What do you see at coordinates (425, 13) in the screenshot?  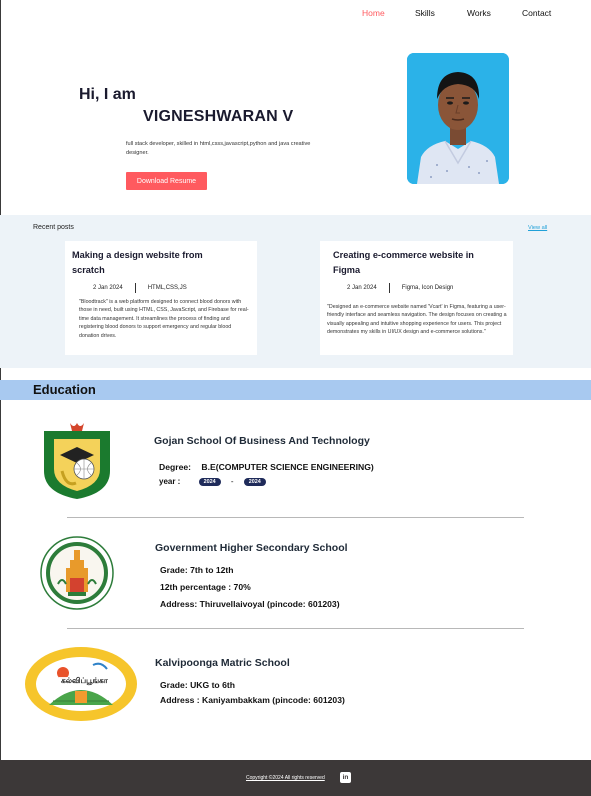 I see `nav-skills-link: Skills` at bounding box center [425, 13].